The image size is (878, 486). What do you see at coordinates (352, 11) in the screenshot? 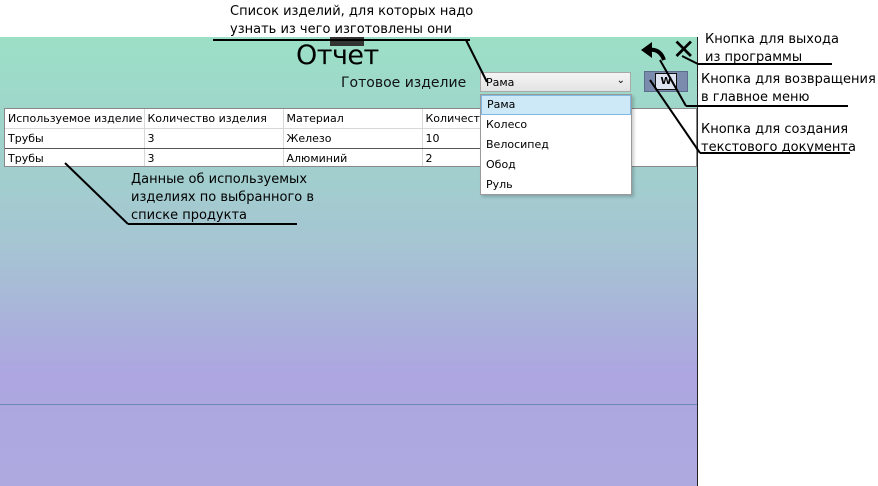
I see `annotation-line: Список изделий, для которых надо` at bounding box center [352, 11].